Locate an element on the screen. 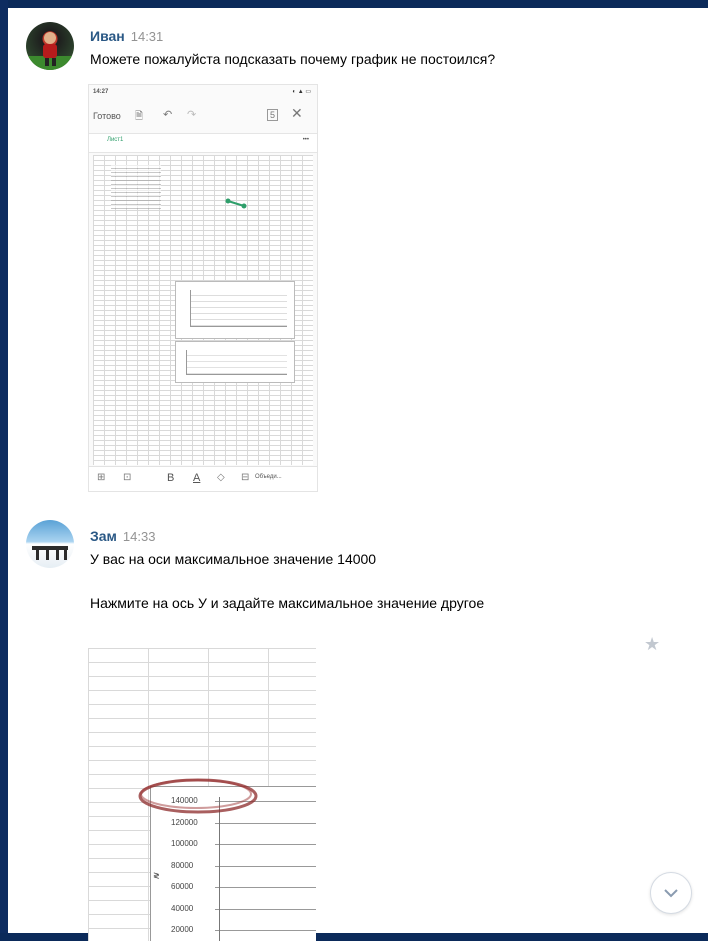 The width and height of the screenshot is (708, 941). fill-color-icon: ◇ is located at coordinates (221, 477).